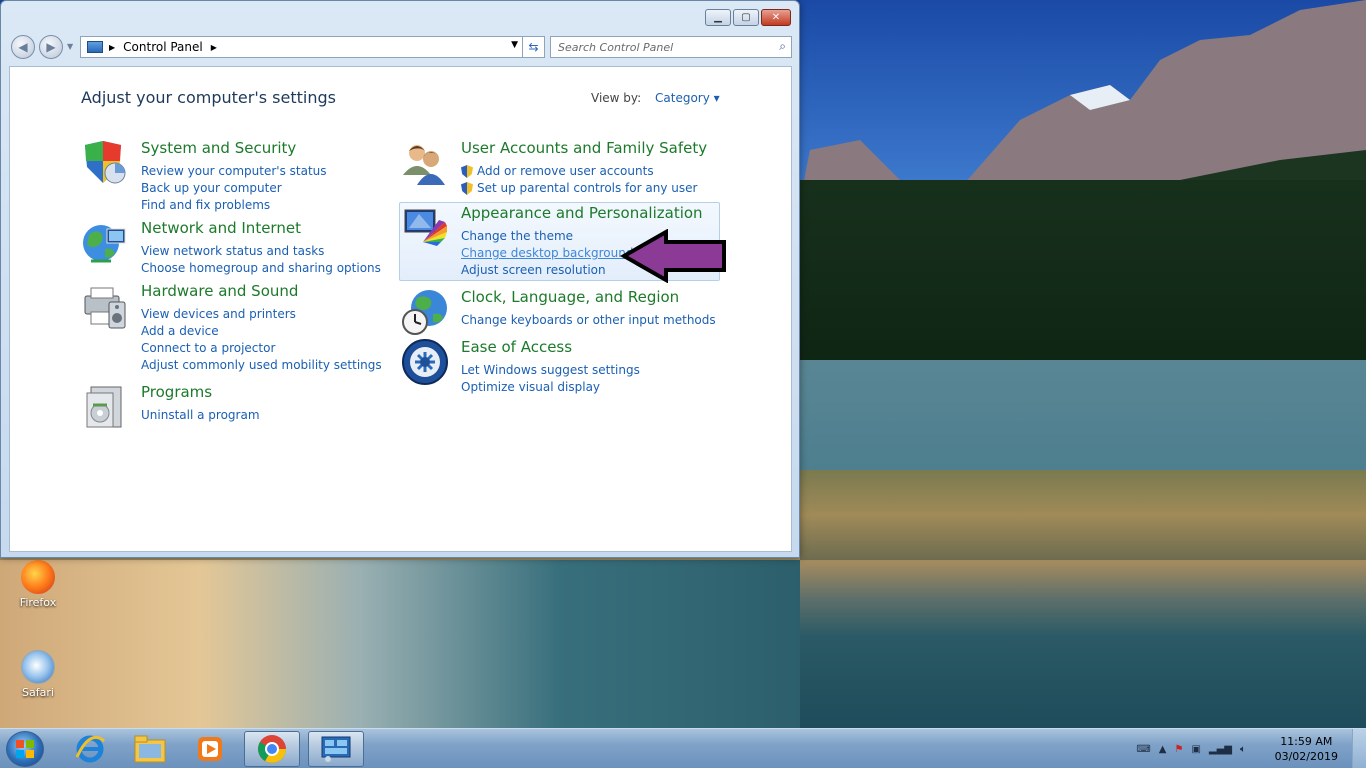  What do you see at coordinates (38, 577) in the screenshot?
I see `firefox-icon` at bounding box center [38, 577].